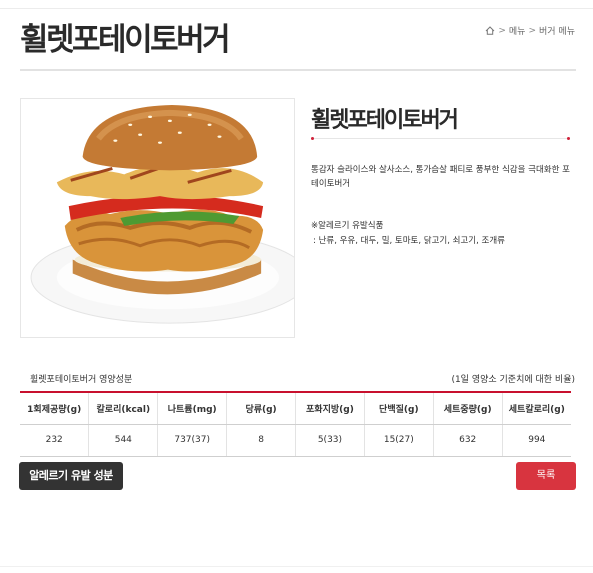 Image resolution: width=593 pixels, height=573 pixels. Describe the element at coordinates (54, 408) in the screenshot. I see `header-serving-size: 1회제공량(g)` at that location.